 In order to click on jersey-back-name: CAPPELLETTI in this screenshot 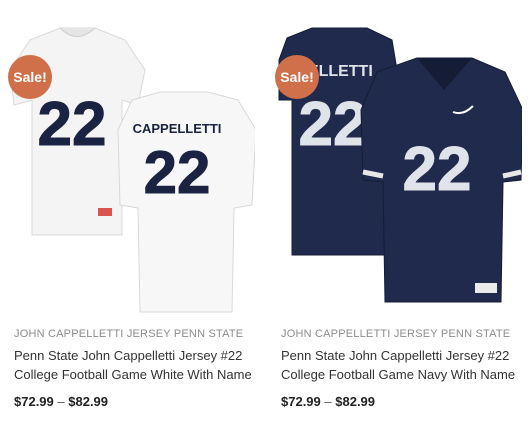, I will do `click(177, 128)`.